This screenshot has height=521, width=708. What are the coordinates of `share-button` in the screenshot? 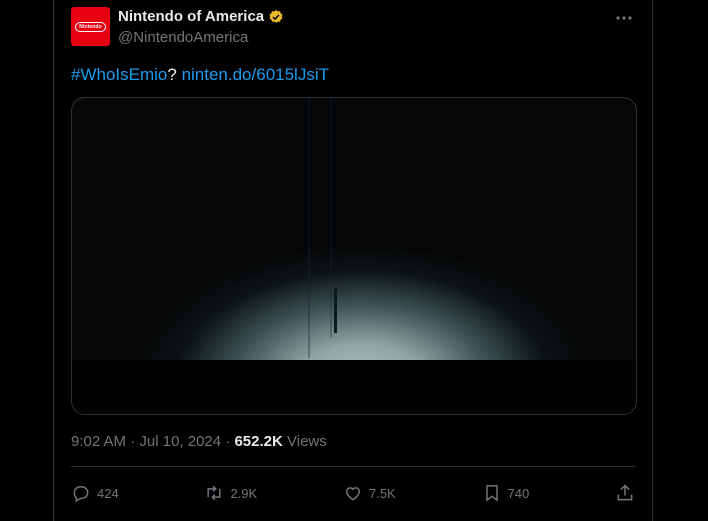 It's located at (625, 493).